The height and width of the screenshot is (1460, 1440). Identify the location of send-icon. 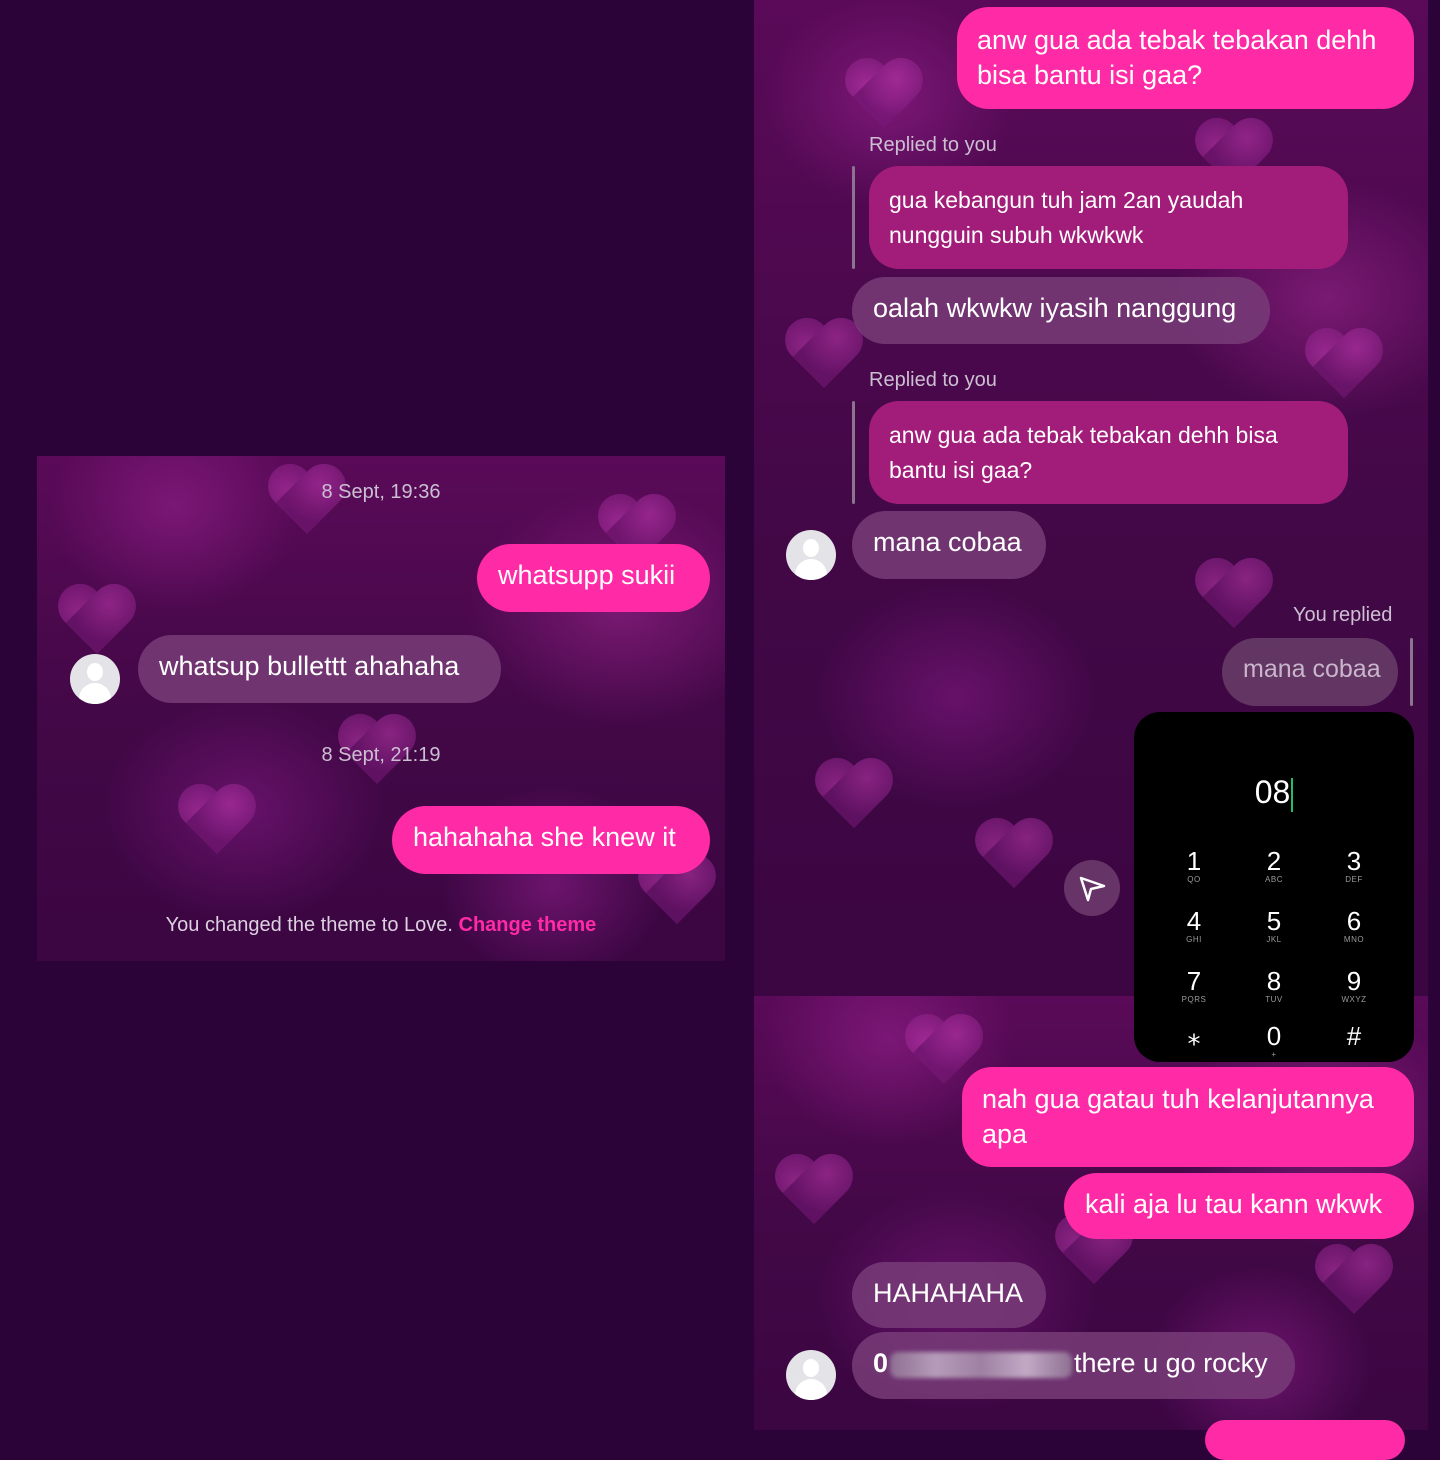
(1092, 888).